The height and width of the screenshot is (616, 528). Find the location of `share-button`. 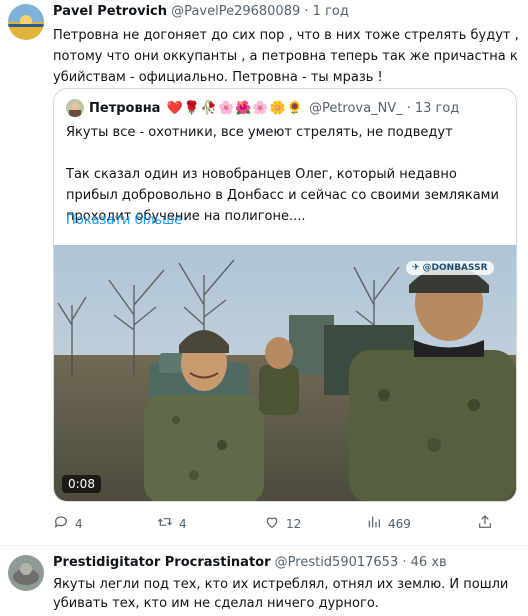

share-button is located at coordinates (485, 523).